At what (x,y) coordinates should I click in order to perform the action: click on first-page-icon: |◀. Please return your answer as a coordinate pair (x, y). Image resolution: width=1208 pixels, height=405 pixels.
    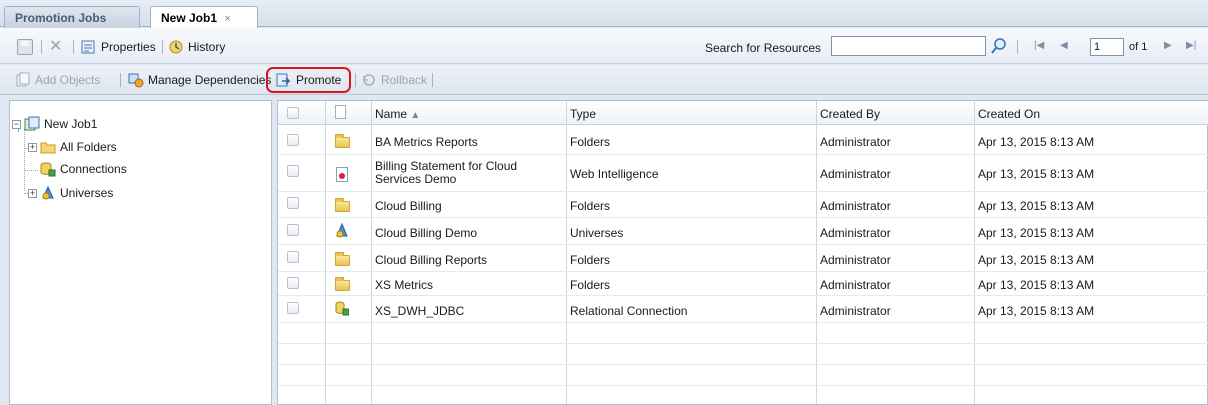
    Looking at the image, I should click on (1039, 45).